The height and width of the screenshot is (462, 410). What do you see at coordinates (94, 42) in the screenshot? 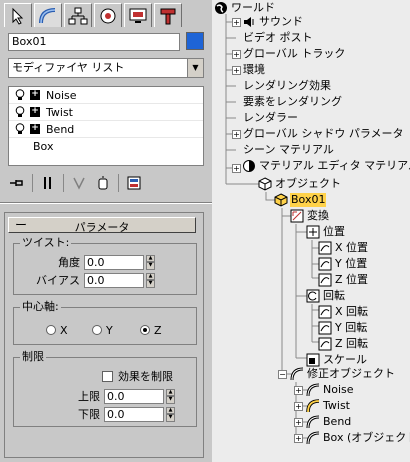
I see `object-name-field: Box01` at bounding box center [94, 42].